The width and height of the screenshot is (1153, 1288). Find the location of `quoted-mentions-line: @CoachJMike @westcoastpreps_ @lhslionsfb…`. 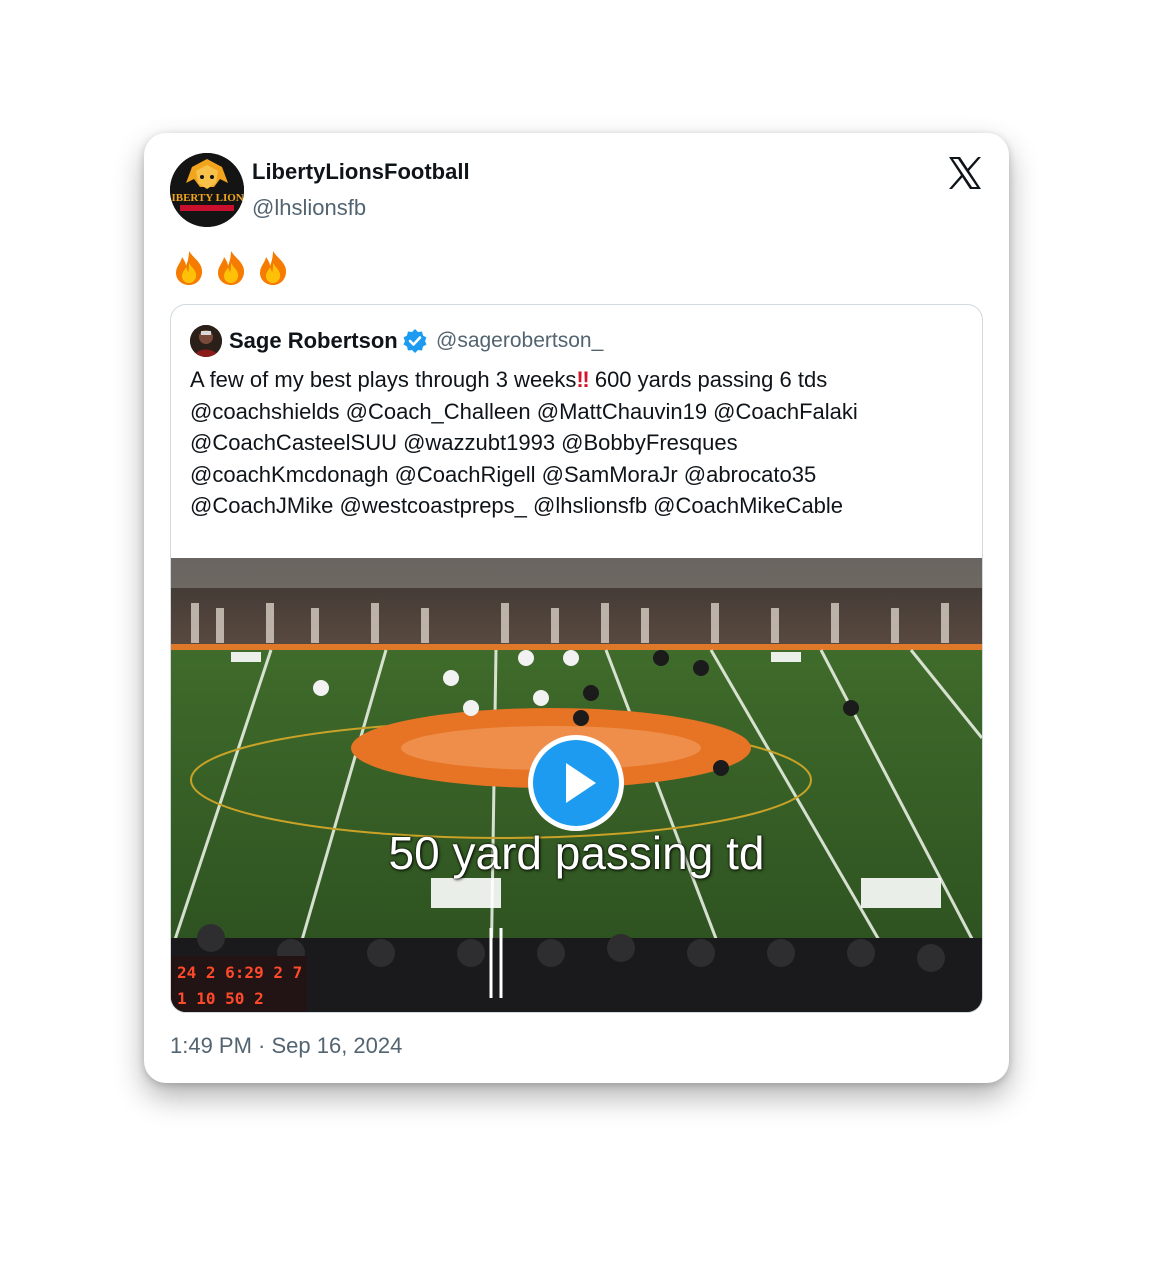

quoted-mentions-line: @CoachJMike @westcoastpreps_ @lhslionsfb… is located at coordinates (577, 506).